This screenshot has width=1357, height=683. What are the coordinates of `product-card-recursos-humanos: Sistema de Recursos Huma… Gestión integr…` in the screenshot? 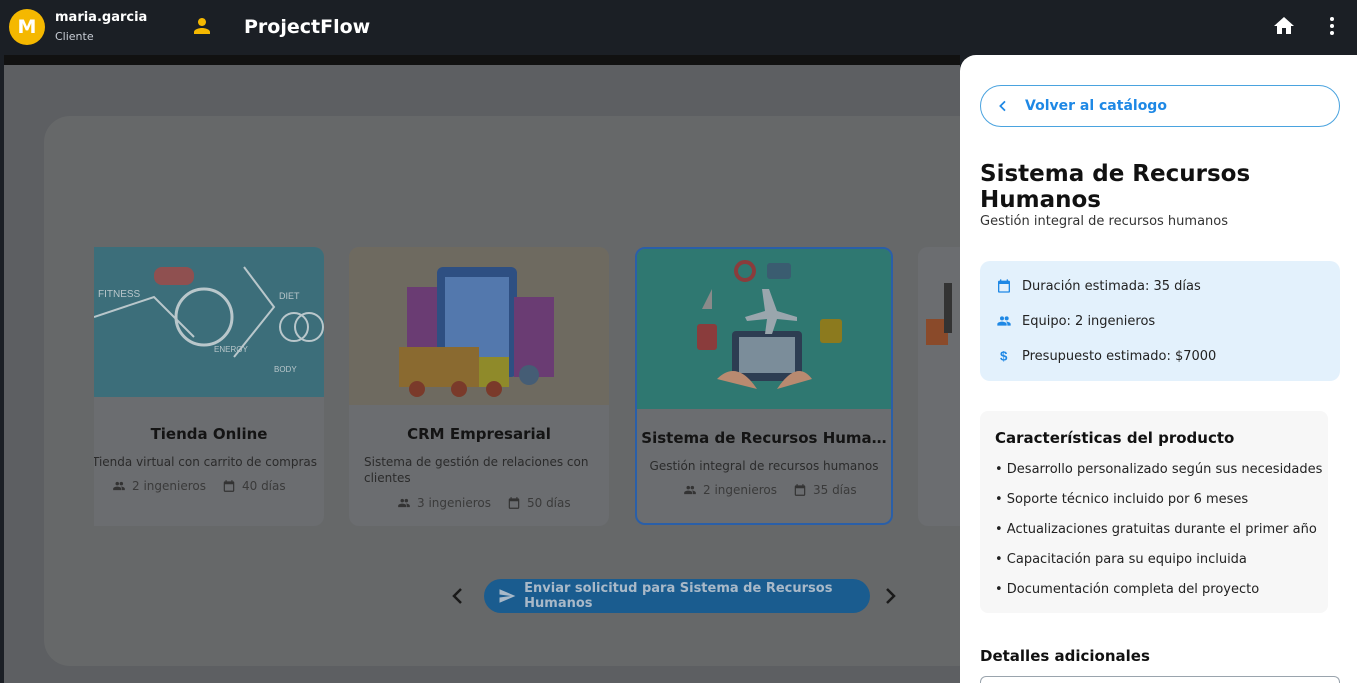 It's located at (764, 386).